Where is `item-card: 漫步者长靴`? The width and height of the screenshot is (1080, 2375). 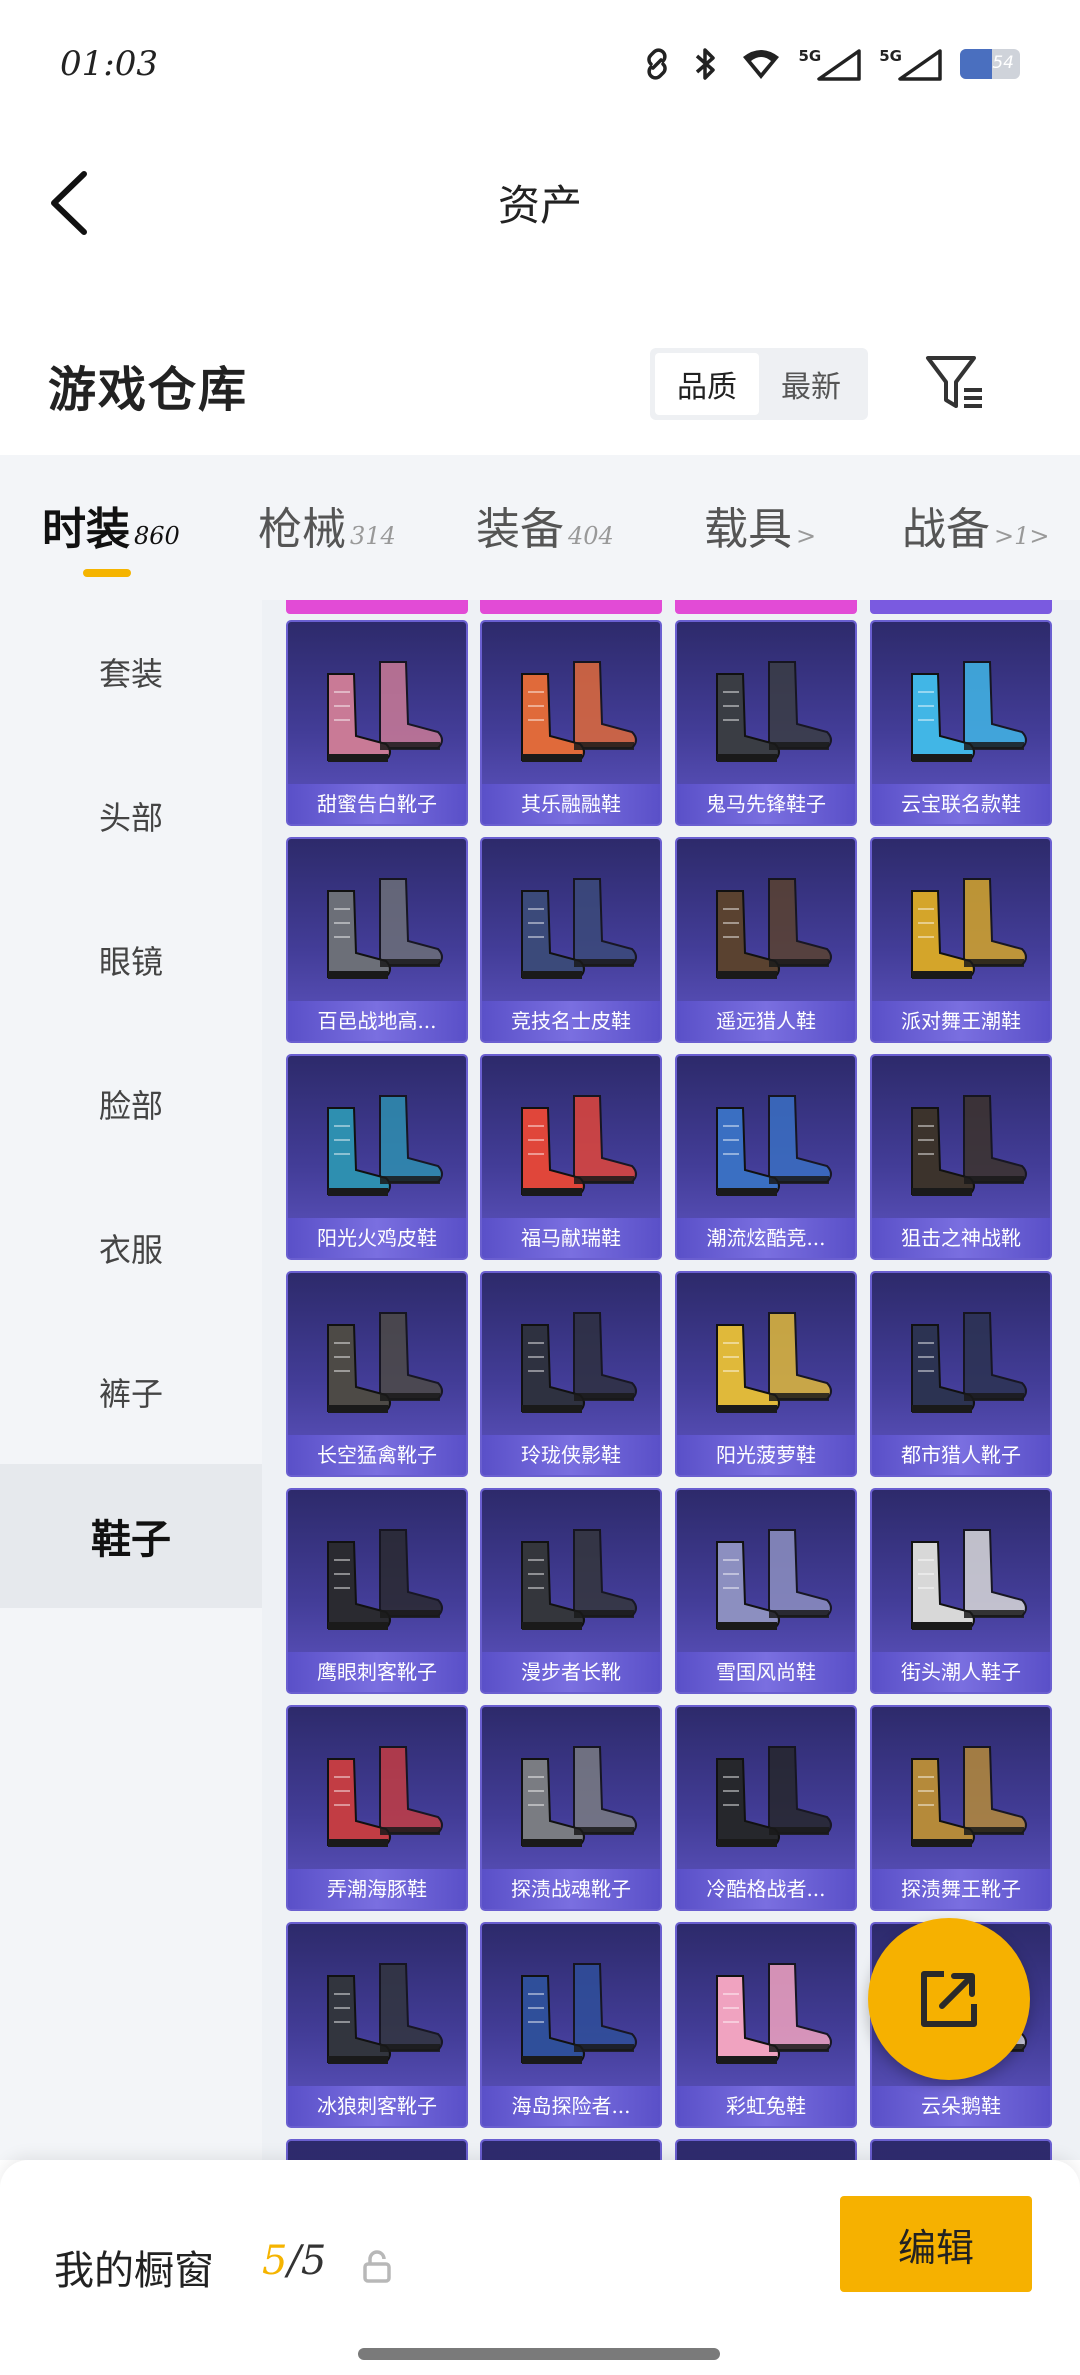 item-card: 漫步者长靴 is located at coordinates (571, 1591).